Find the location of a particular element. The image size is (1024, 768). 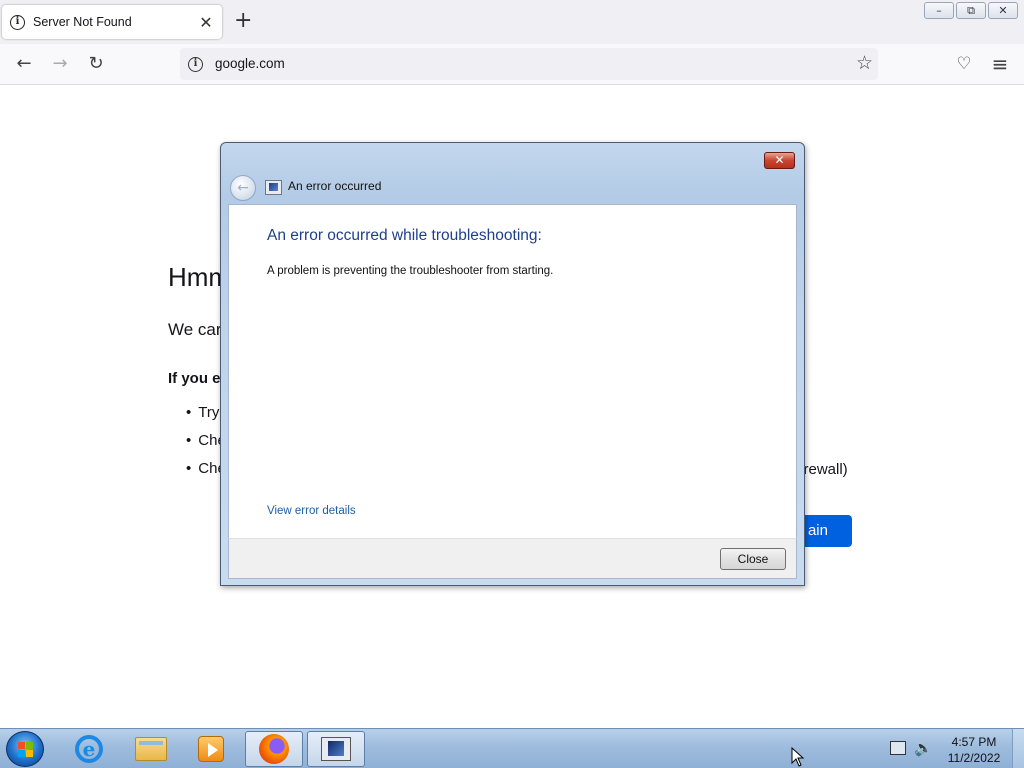

forward-button: → is located at coordinates (60, 64).